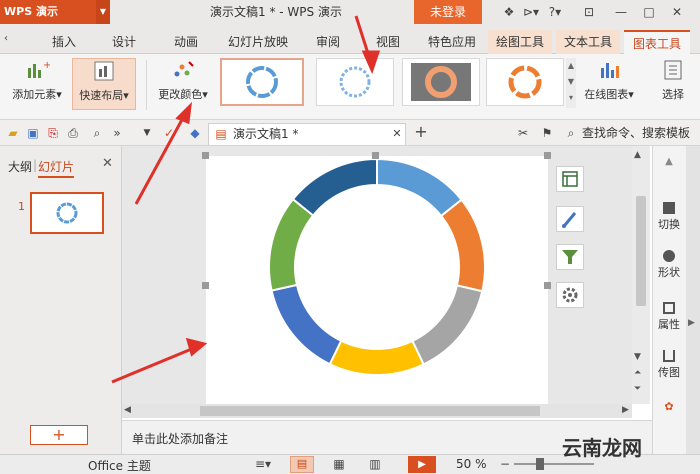  I want to click on cube-icon: ◆, so click(195, 133).